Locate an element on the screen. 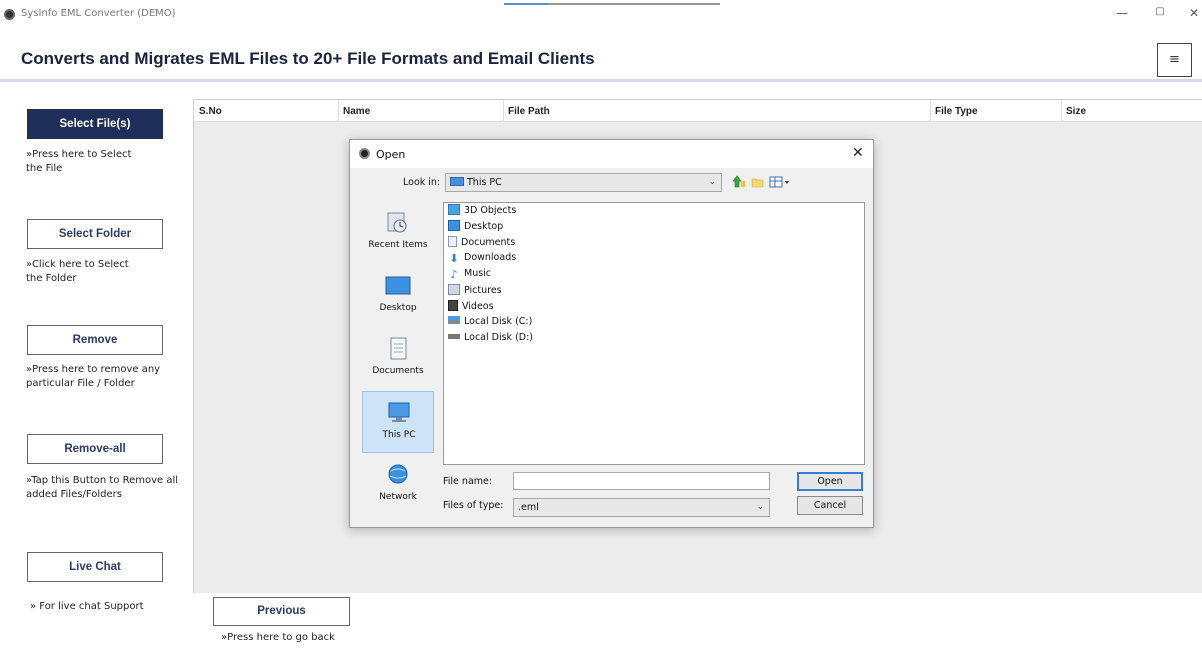 The image size is (1202, 650). list-item-music: ♪ Music is located at coordinates (469, 276).